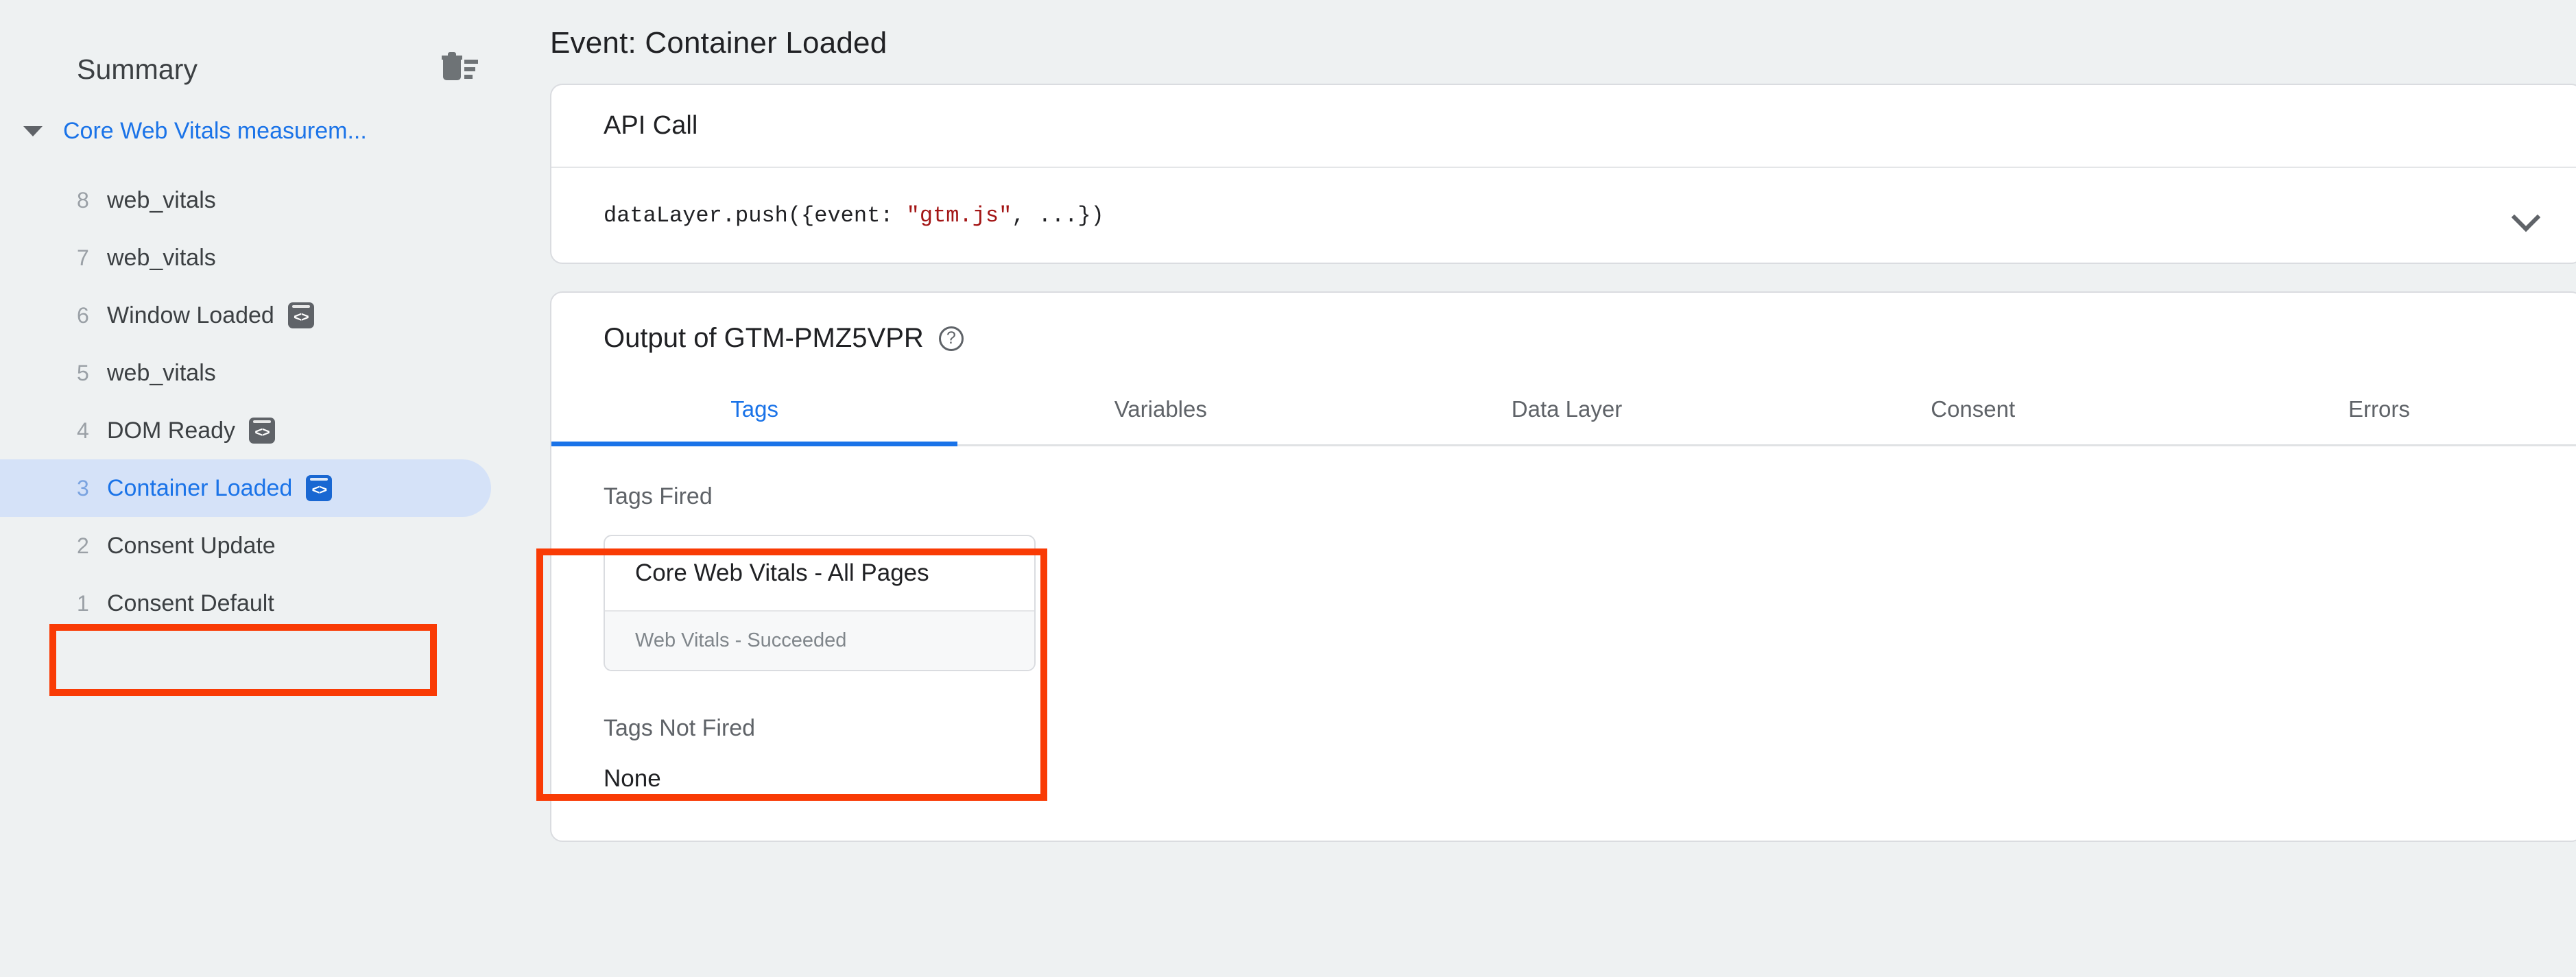 The height and width of the screenshot is (977, 2576). I want to click on sidebar-header: Summary, so click(260, 48).